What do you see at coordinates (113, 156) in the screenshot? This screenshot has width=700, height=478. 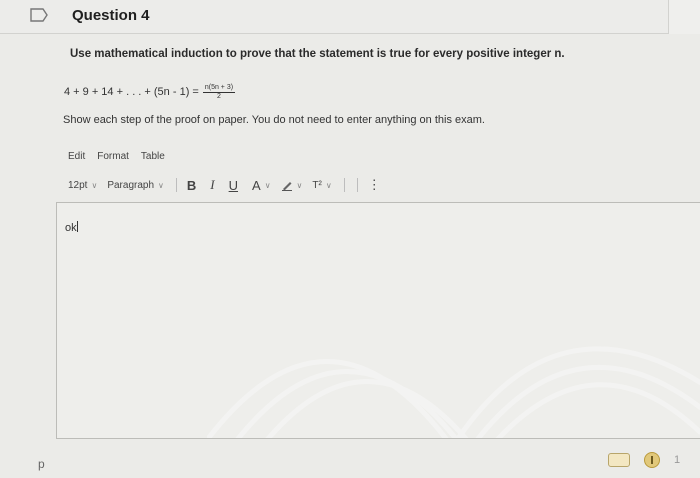 I see `menu-format: Format` at bounding box center [113, 156].